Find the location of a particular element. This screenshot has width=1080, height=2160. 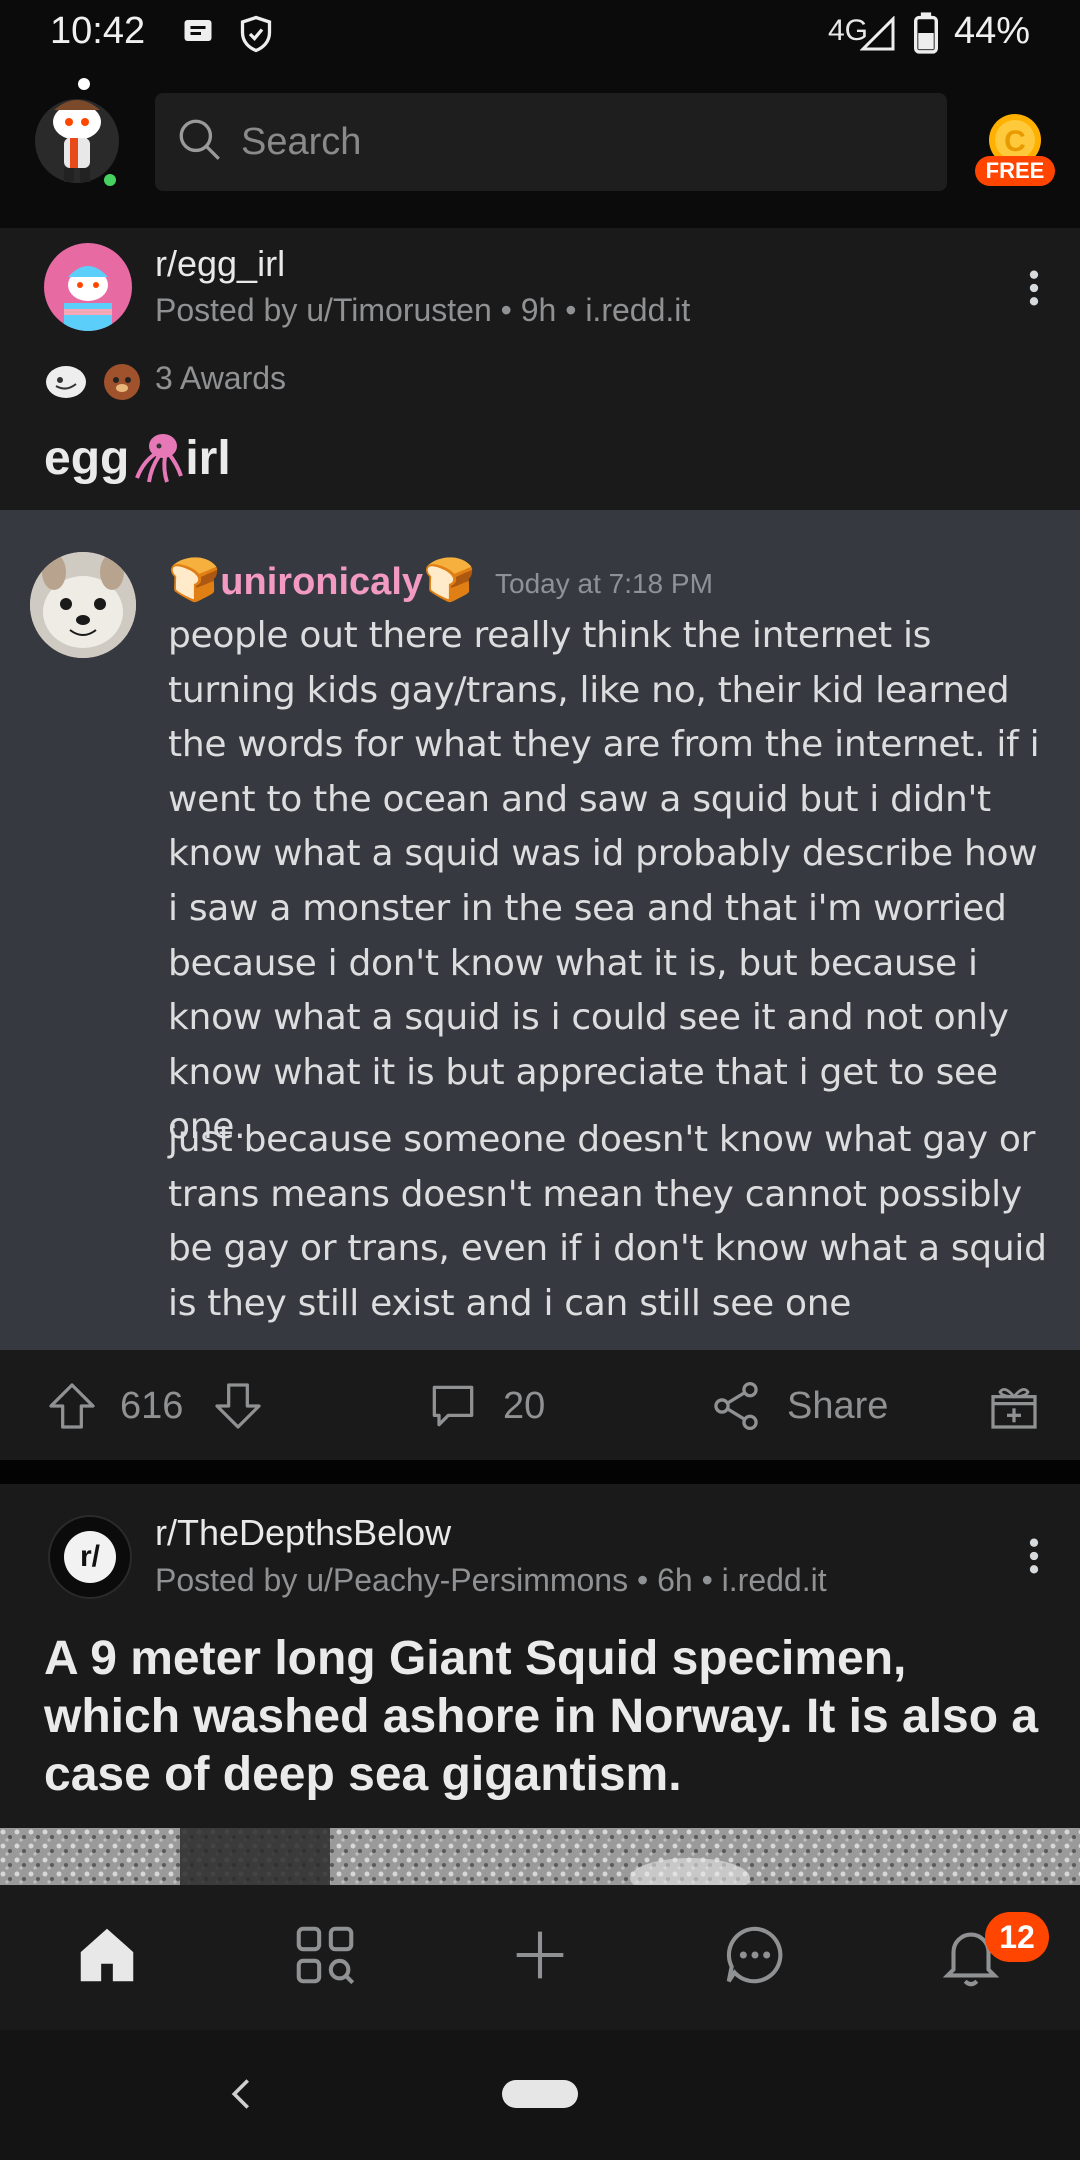

back-icon is located at coordinates (241, 2094).